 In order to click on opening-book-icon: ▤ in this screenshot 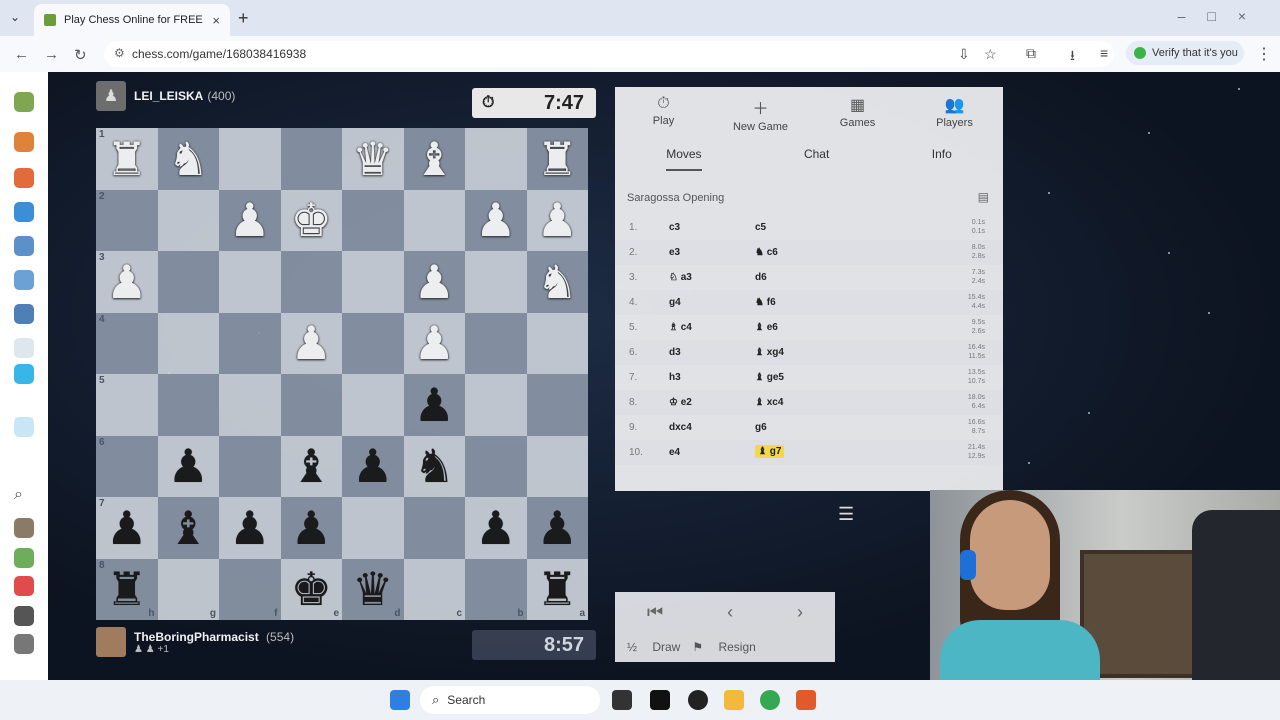, I will do `click(983, 197)`.